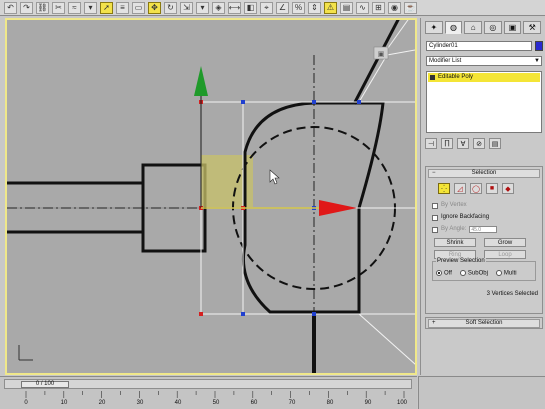  I want to click on collapse-icon: −, so click(434, 173).